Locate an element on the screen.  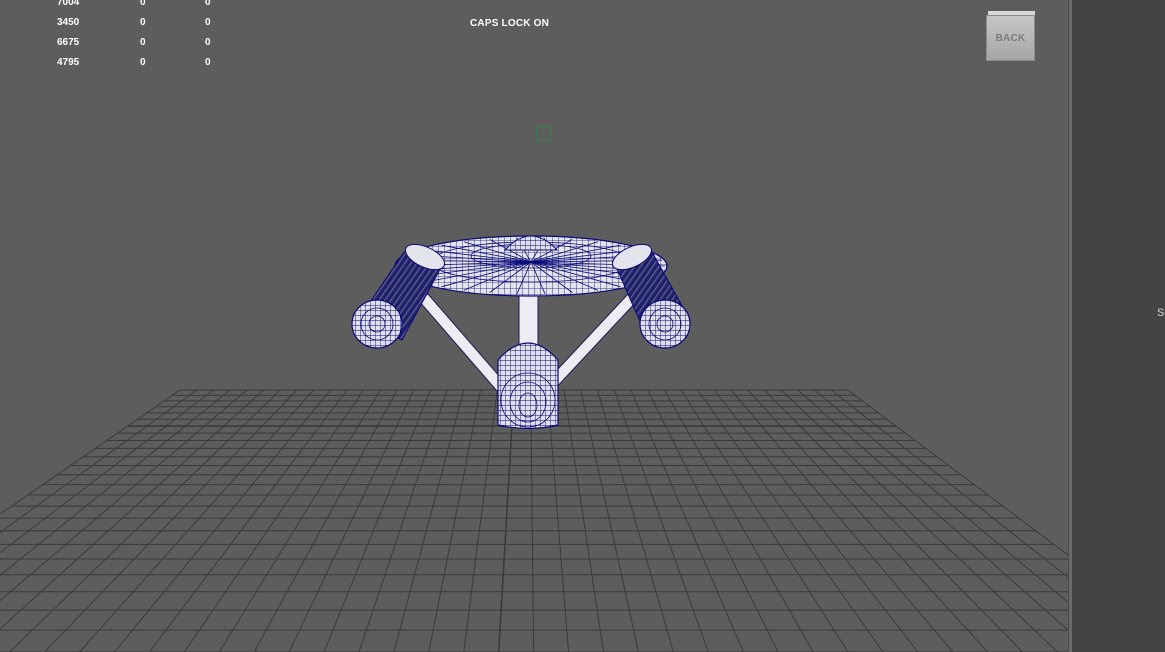
starship-model is located at coordinates (521, 332).